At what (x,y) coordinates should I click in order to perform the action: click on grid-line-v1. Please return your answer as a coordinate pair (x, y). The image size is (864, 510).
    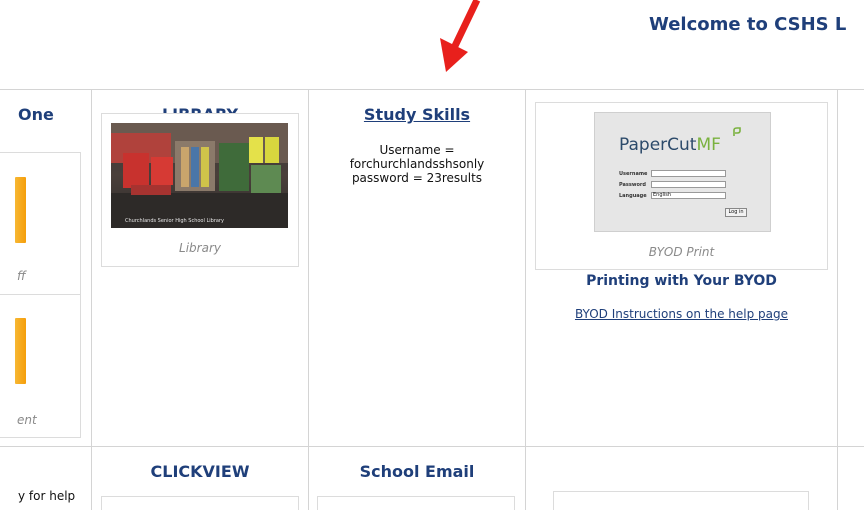
    Looking at the image, I should click on (91, 299).